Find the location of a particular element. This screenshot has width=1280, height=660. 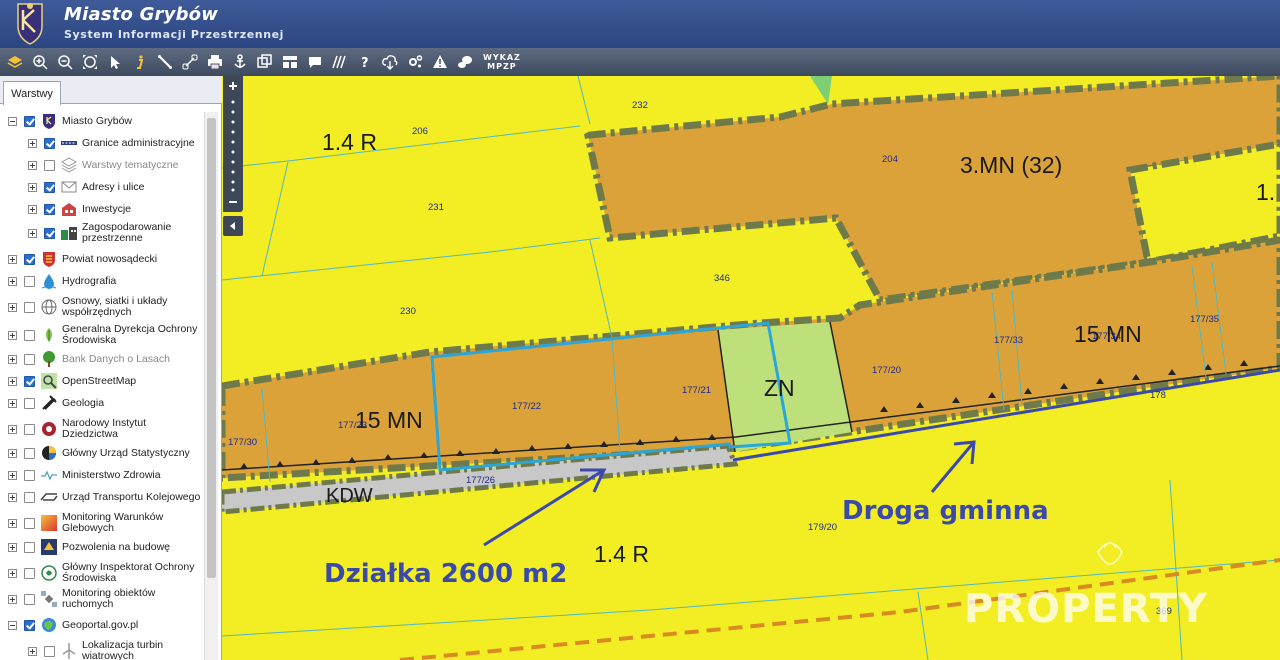

layer-row: Hydrografia is located at coordinates (102, 281).